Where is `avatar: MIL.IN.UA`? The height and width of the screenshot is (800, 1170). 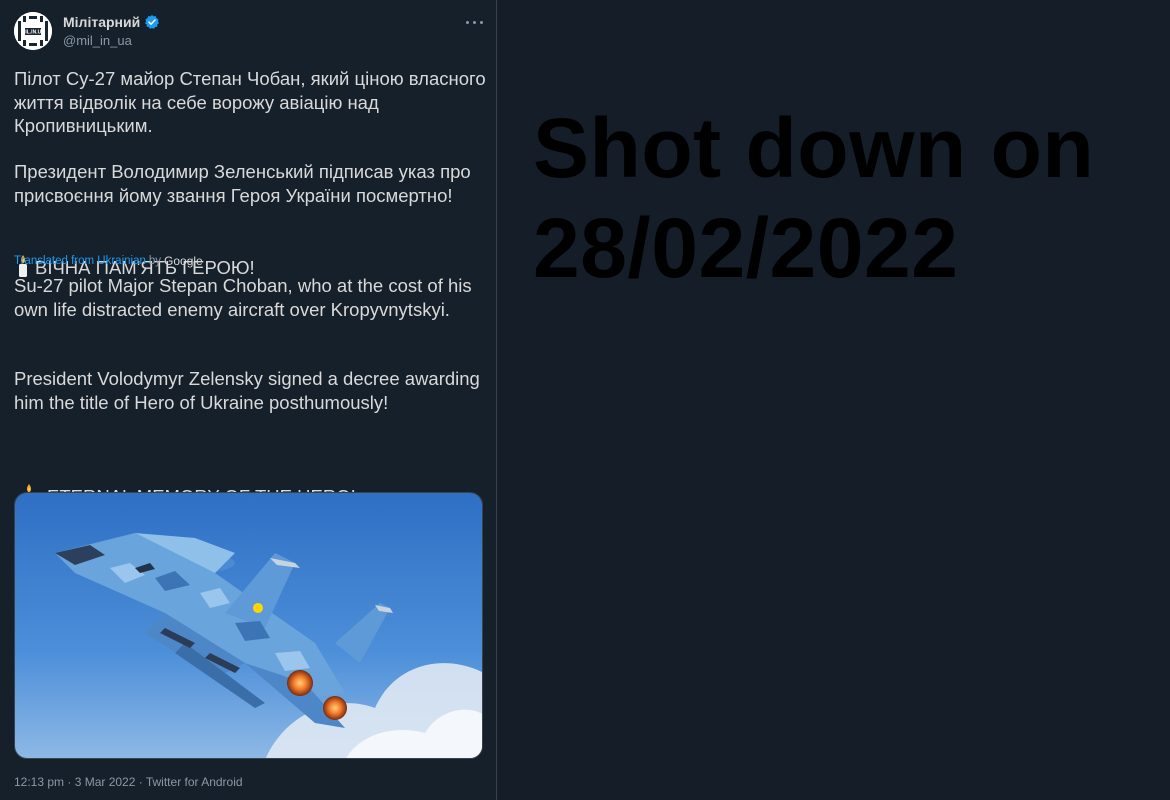
avatar: MIL.IN.UA is located at coordinates (33, 31).